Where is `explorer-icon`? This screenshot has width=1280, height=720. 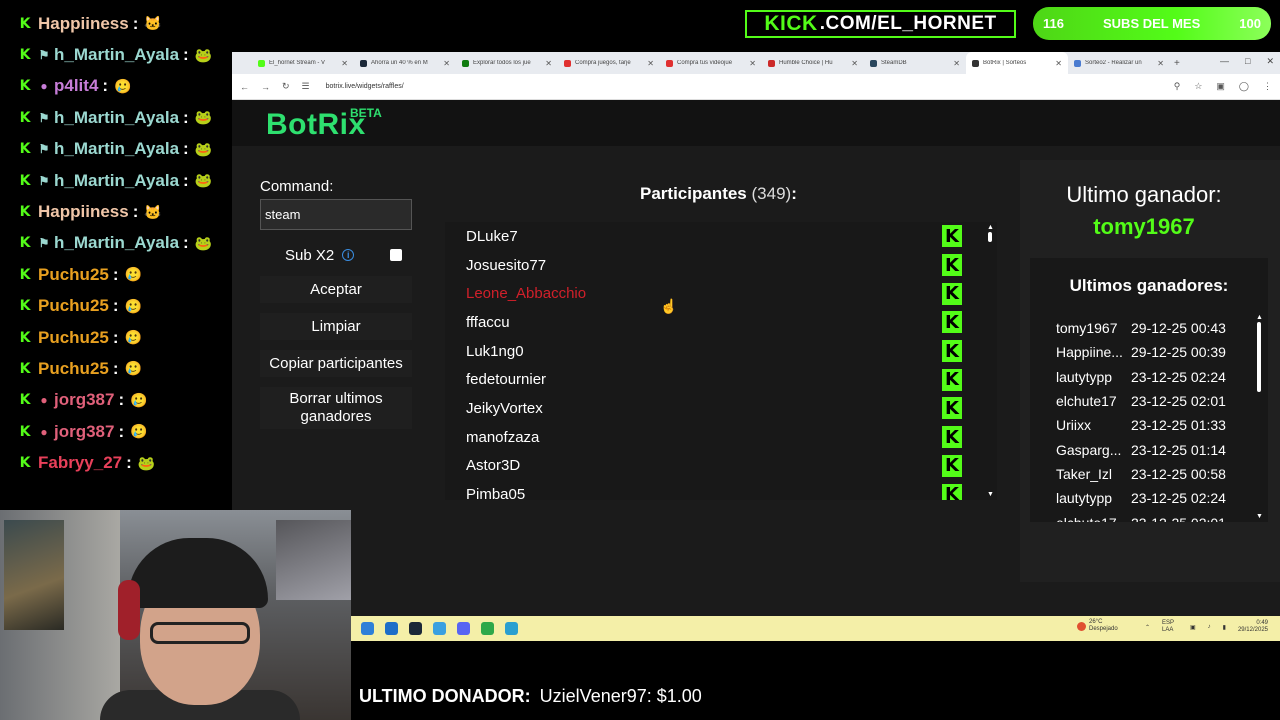
explorer-icon is located at coordinates (367, 628).